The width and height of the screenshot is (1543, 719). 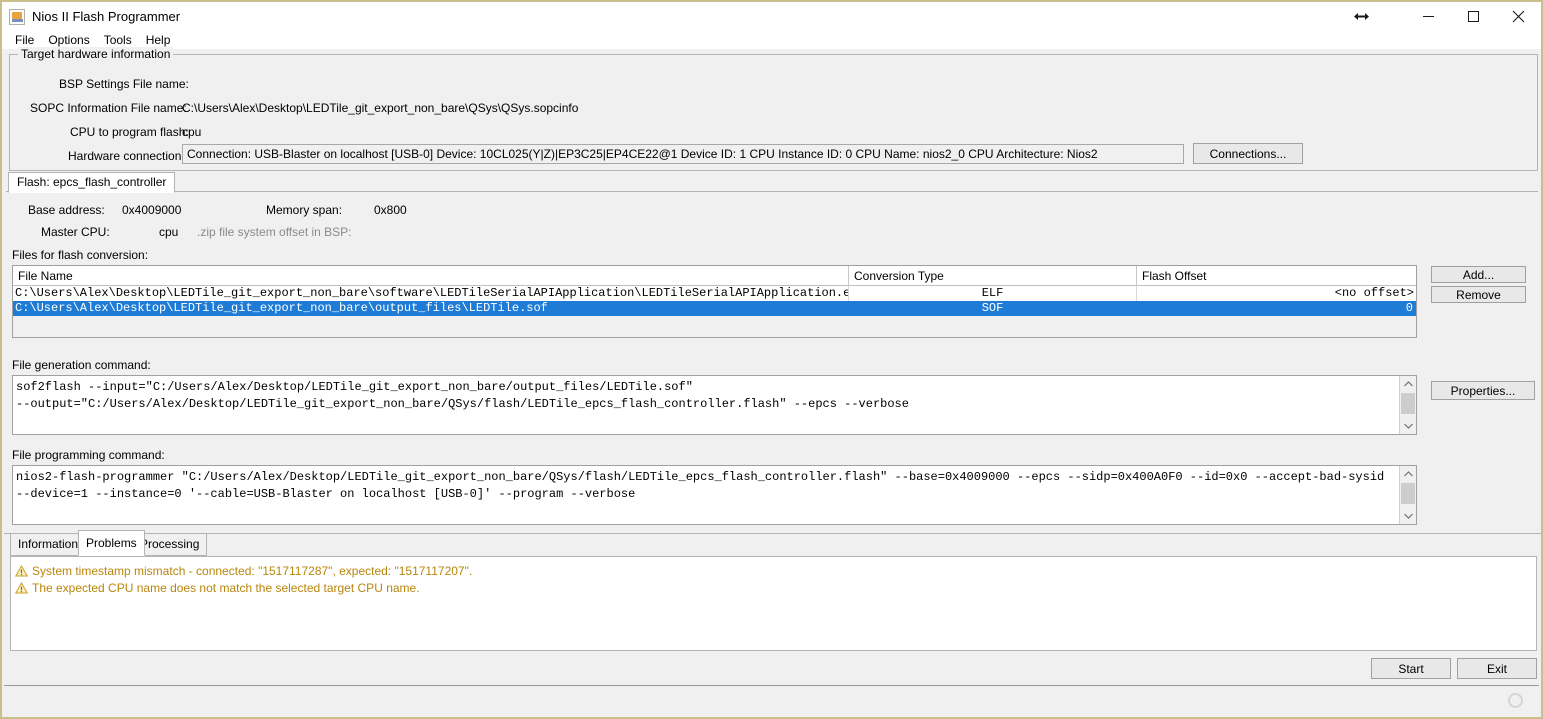 I want to click on column-header-file-name: File Name, so click(x=431, y=275).